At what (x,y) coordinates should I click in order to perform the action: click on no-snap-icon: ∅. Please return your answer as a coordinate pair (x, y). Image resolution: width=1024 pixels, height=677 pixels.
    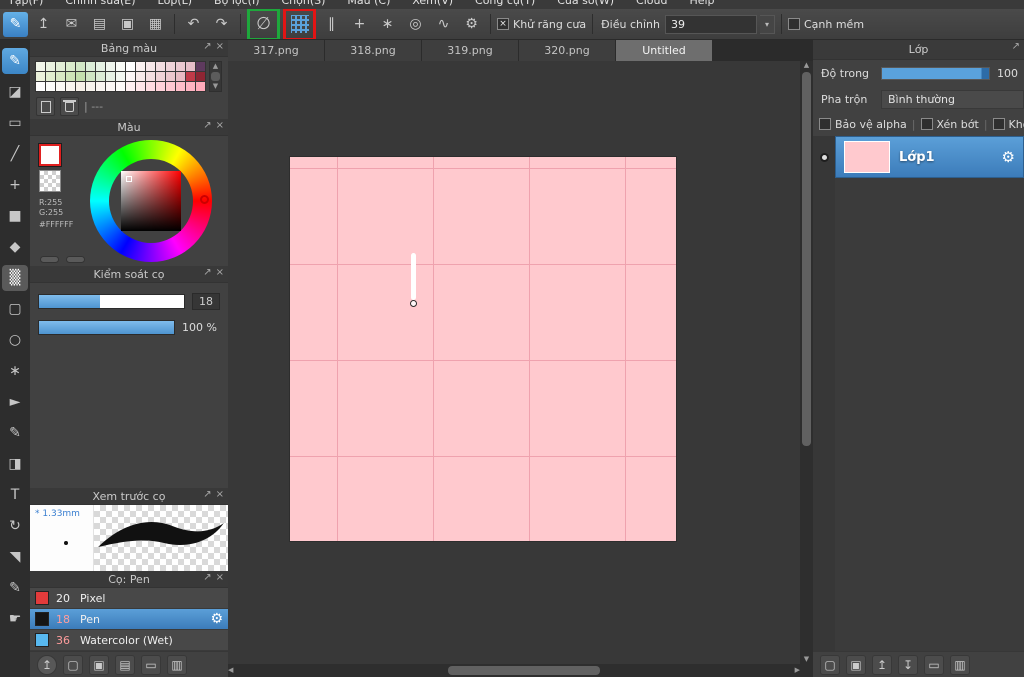
    Looking at the image, I should click on (263, 24).